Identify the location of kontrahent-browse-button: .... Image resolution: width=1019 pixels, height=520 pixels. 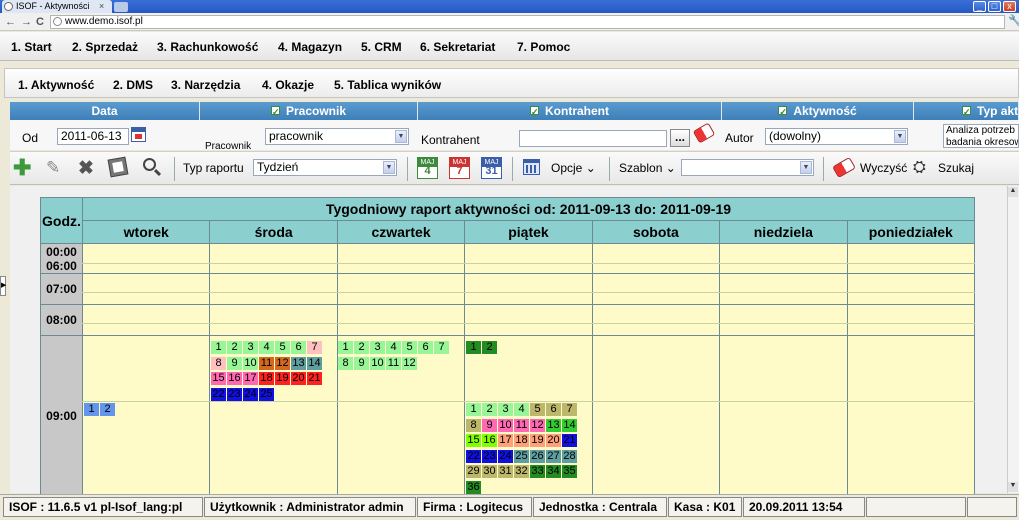
(680, 138).